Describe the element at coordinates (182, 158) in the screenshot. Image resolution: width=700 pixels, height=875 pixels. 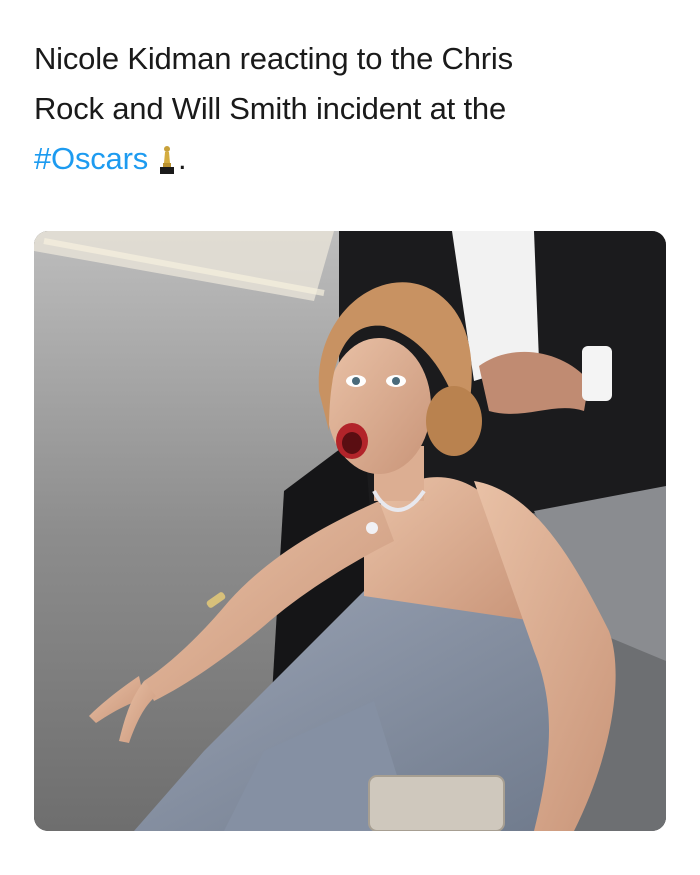
I see `tweet-trailing-period: .` at that location.